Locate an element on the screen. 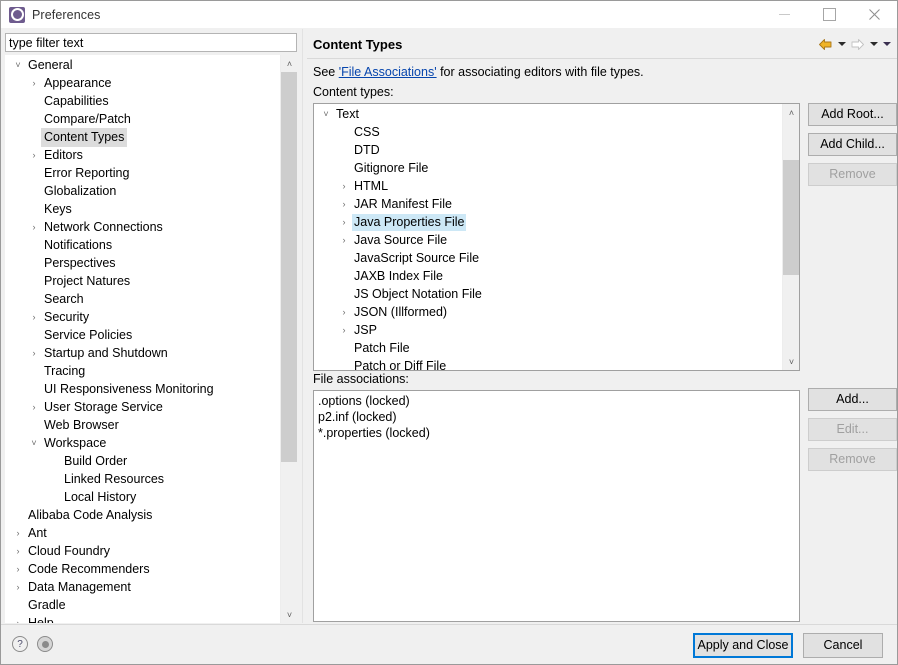  sidebar-item-user-storage-service: › User Storage Service is located at coordinates (142, 407).